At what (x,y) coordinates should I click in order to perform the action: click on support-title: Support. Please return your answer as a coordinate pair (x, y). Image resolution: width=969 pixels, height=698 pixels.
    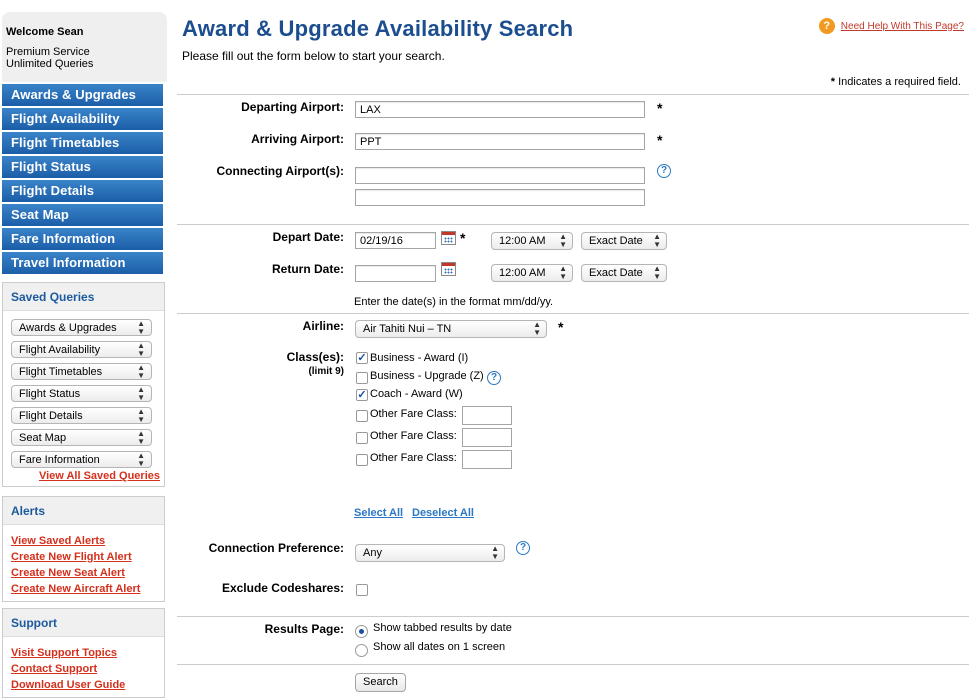
    Looking at the image, I should click on (83, 623).